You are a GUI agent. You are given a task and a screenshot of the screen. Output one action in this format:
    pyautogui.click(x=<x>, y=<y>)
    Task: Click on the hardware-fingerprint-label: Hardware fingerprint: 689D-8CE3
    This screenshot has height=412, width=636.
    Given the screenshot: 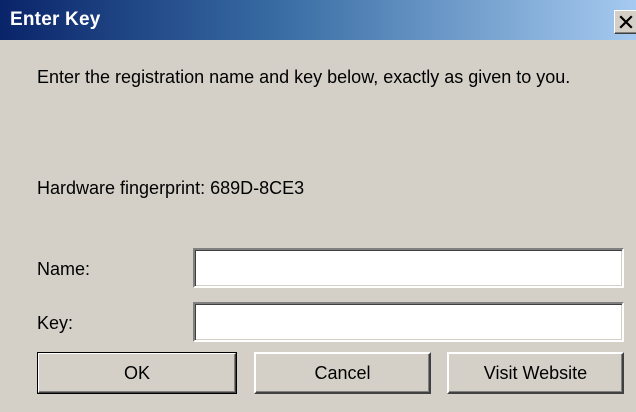 What is the action you would take?
    pyautogui.click(x=171, y=188)
    